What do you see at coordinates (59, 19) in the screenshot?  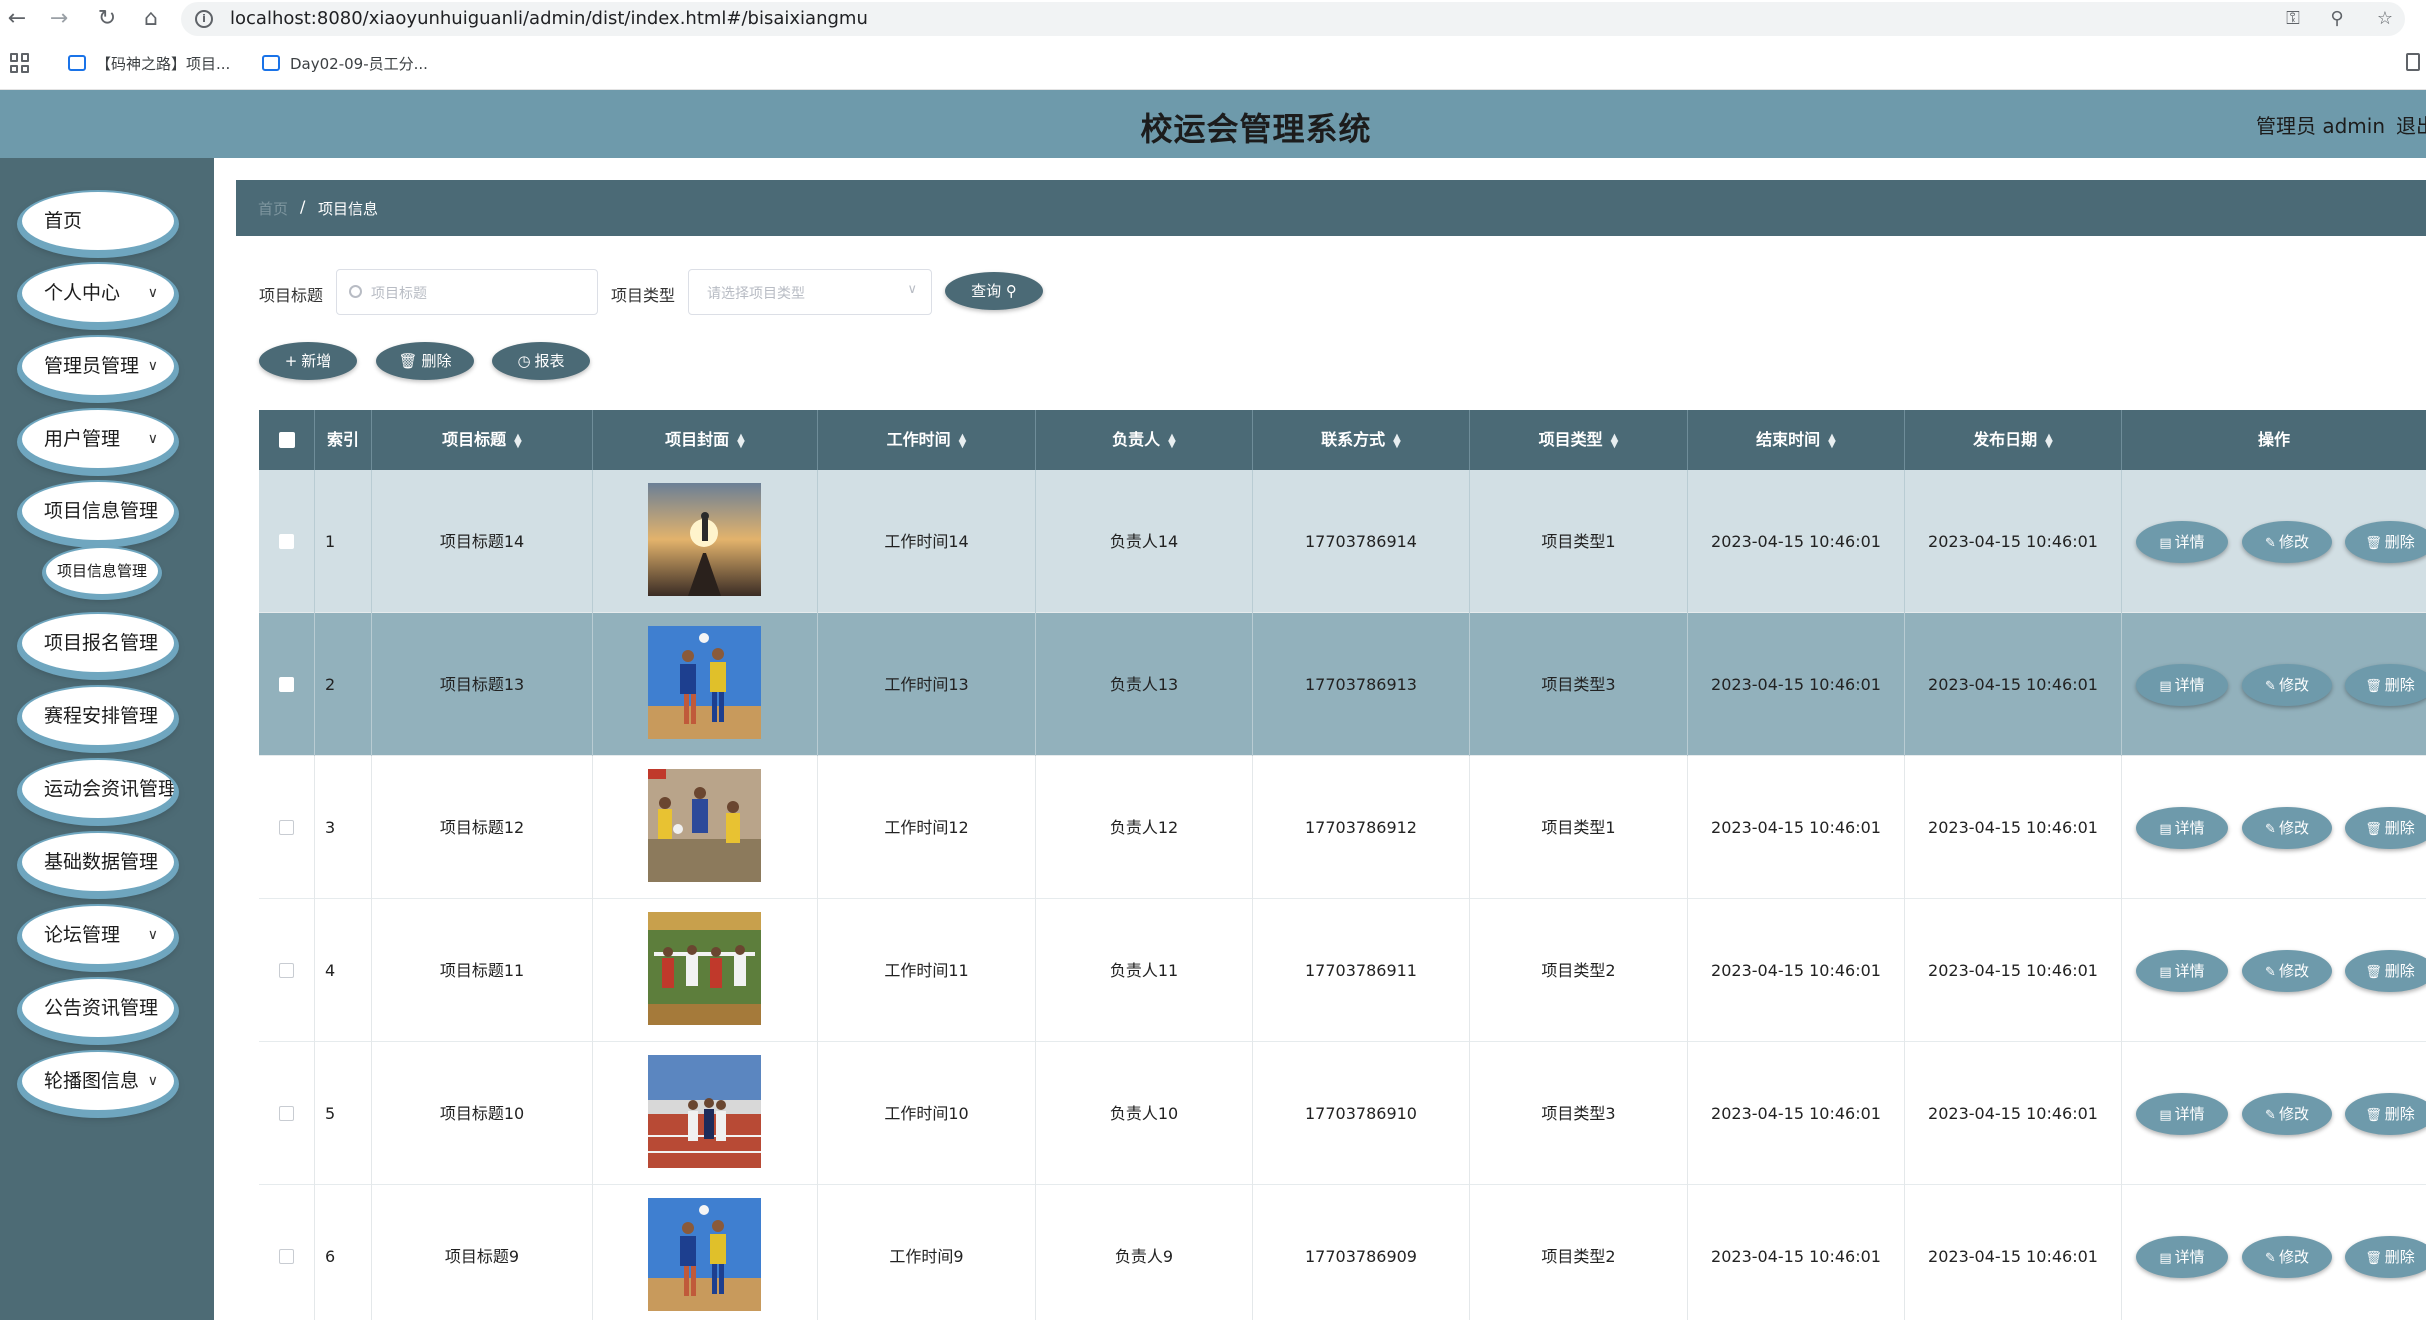 I see `forward-icon: →` at bounding box center [59, 19].